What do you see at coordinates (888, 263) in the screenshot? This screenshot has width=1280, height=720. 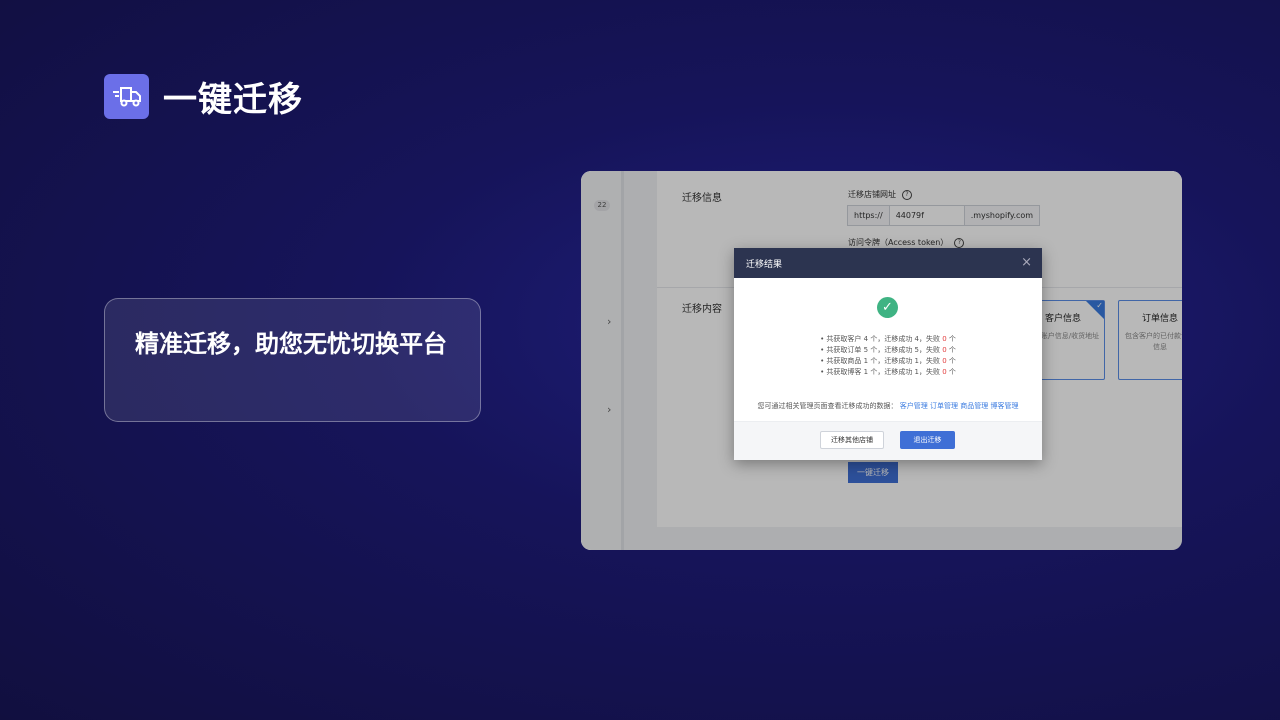 I see `dialog-header: 迁移结果 ×` at bounding box center [888, 263].